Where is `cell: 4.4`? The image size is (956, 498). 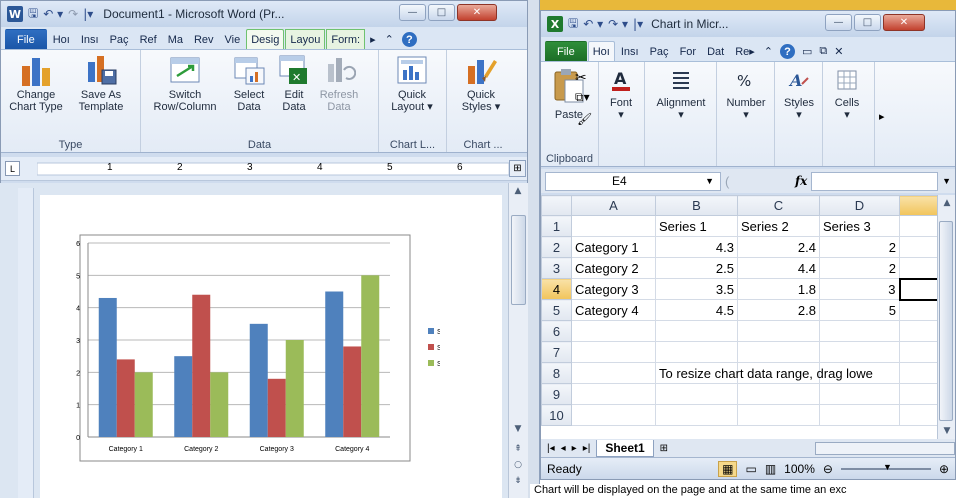 cell: 4.4 is located at coordinates (778, 268).